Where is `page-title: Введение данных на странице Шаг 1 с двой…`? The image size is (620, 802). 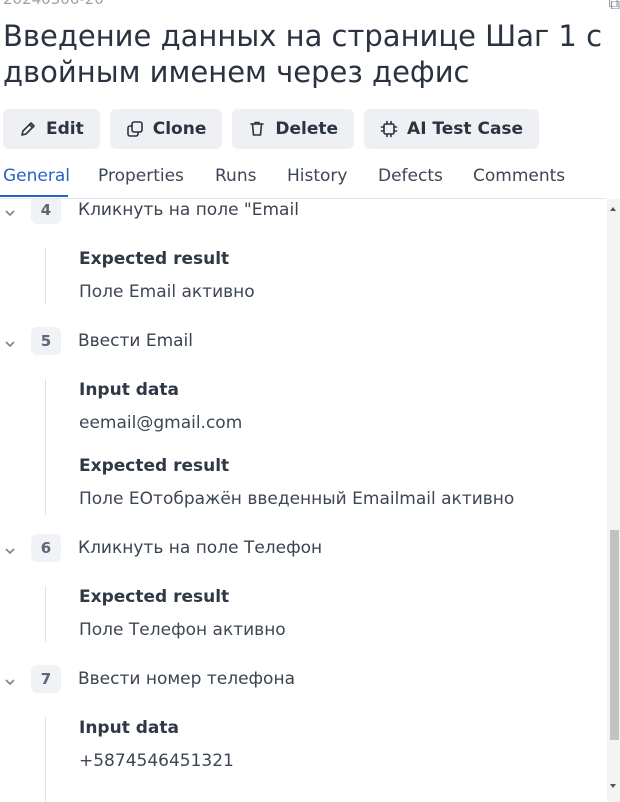 page-title: Введение данных на странице Шаг 1 с двой… is located at coordinates (303, 54).